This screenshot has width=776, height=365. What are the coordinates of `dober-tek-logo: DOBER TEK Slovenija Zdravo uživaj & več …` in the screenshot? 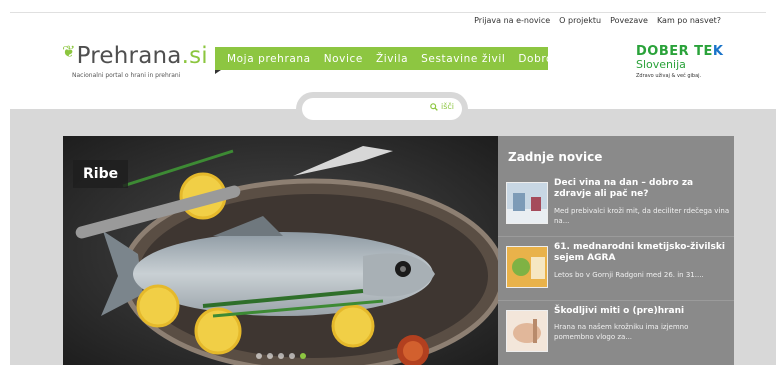 It's located at (686, 61).